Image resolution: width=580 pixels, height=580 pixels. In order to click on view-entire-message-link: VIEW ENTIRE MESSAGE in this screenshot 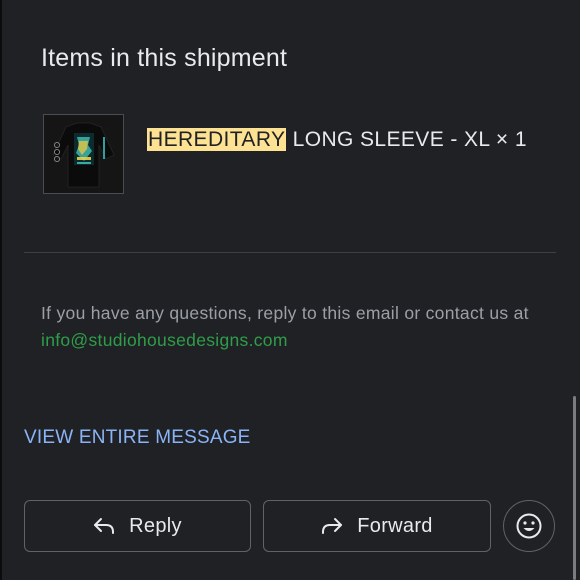, I will do `click(137, 438)`.